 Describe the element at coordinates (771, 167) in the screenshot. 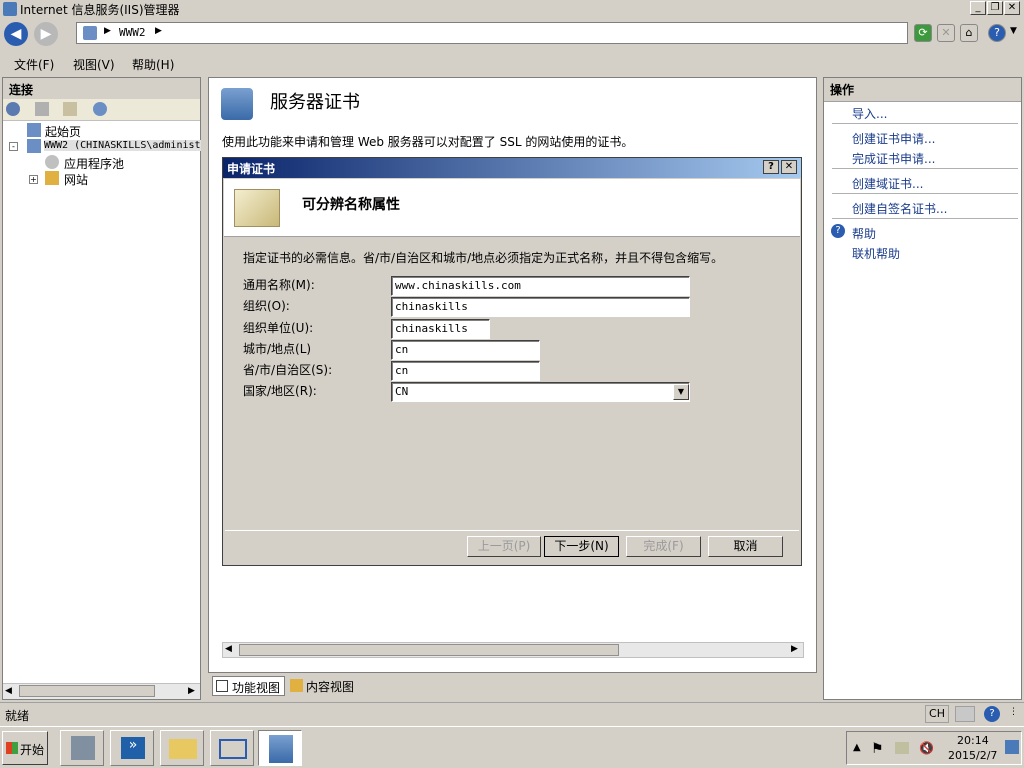

I see `dialog-help-button: ?` at that location.